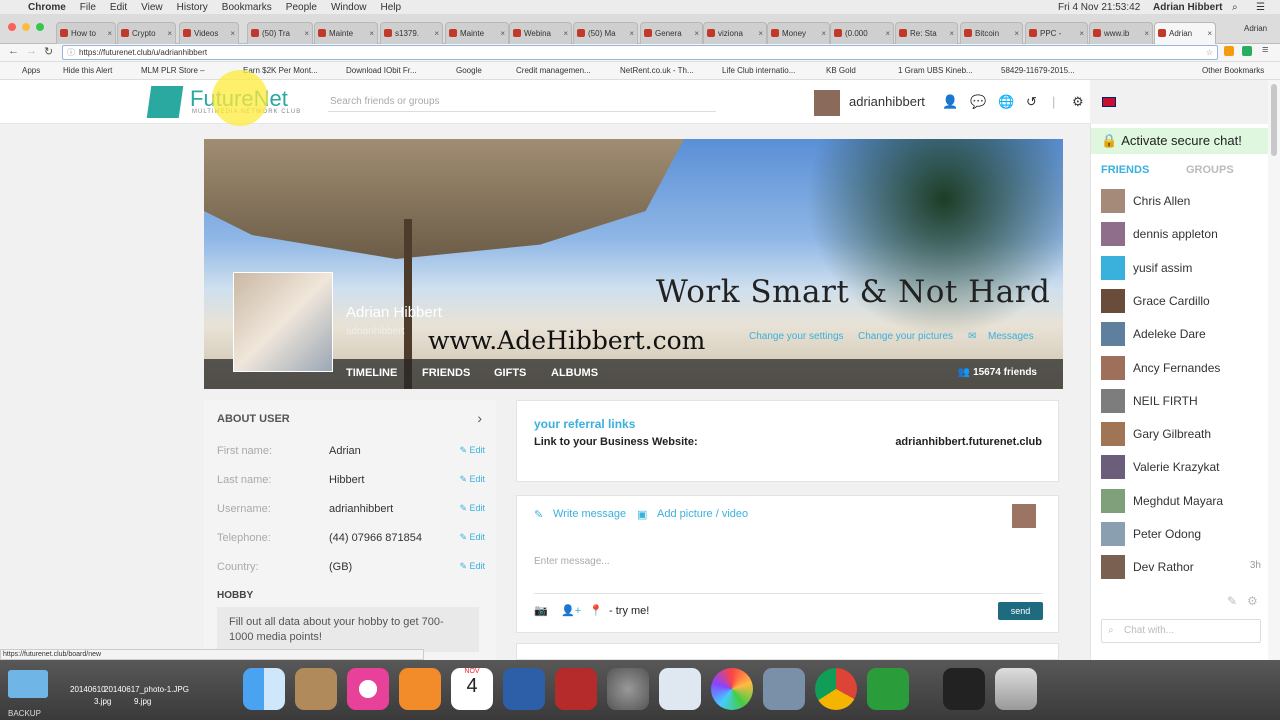 Image resolution: width=1280 pixels, height=720 pixels. Describe the element at coordinates (1210, 170) in the screenshot. I see `chat-tab-groups: GROUPS` at that location.